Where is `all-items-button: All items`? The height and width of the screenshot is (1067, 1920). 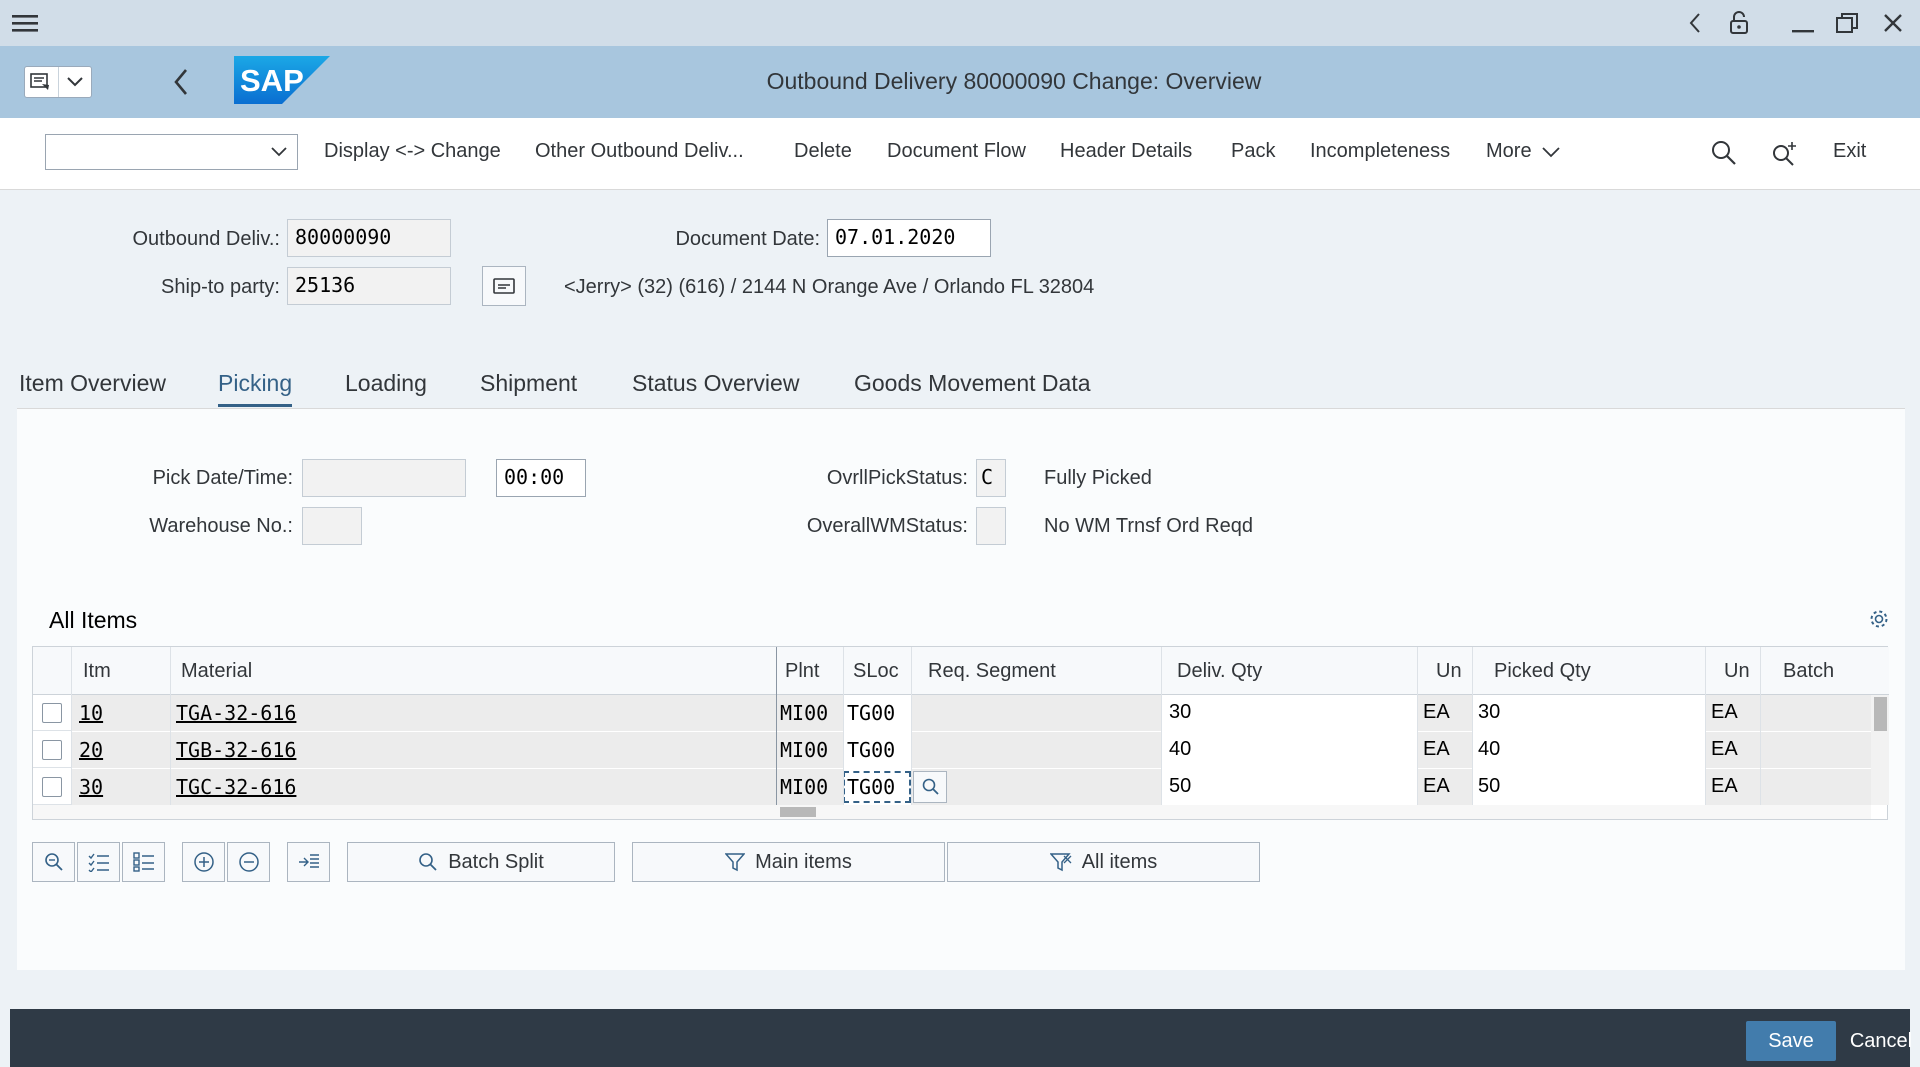
all-items-button: All items is located at coordinates (1103, 862).